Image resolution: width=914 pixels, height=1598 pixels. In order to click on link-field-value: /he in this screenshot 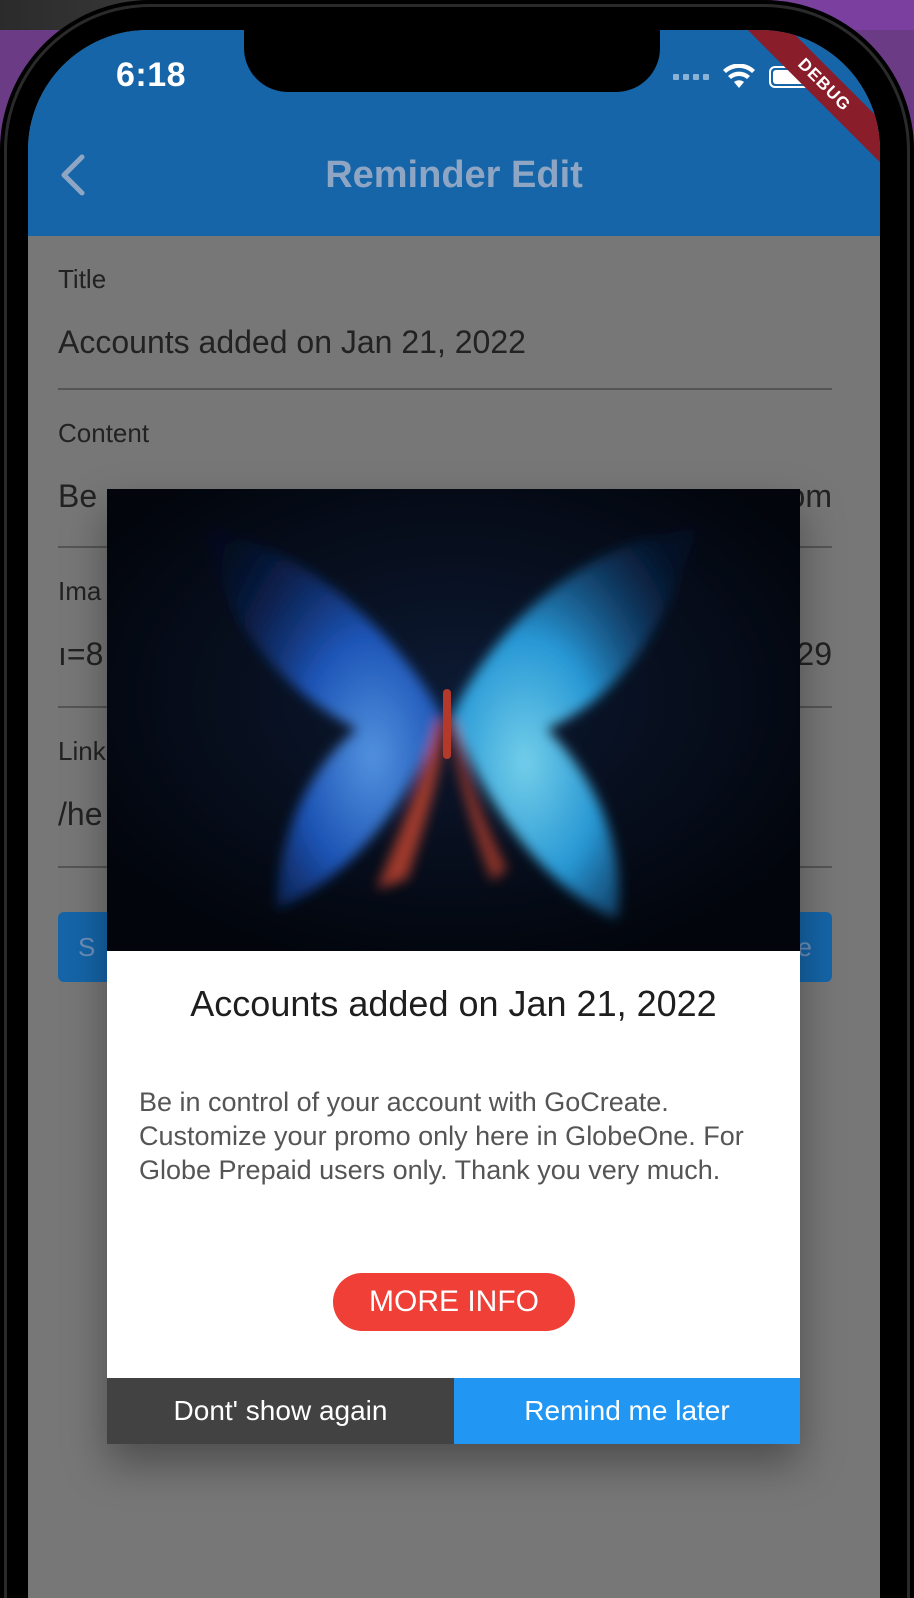, I will do `click(80, 814)`.